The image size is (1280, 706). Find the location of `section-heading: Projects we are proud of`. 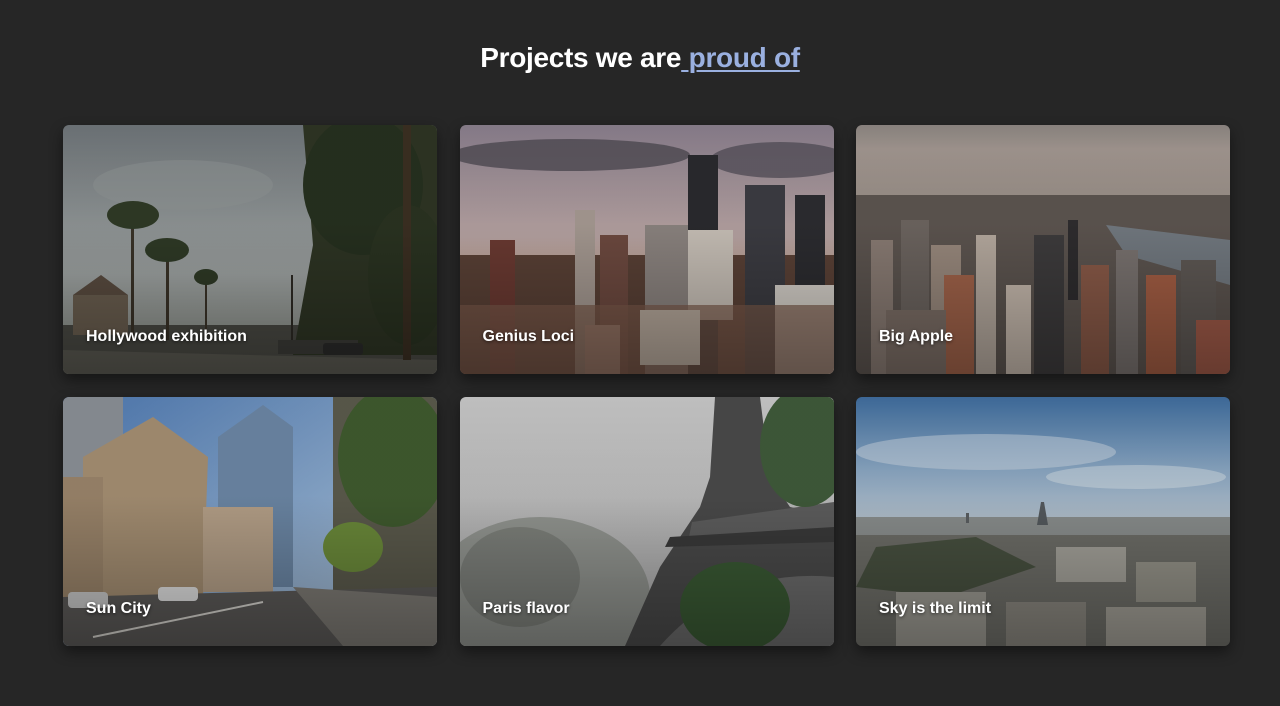

section-heading: Projects we are proud of is located at coordinates (640, 58).